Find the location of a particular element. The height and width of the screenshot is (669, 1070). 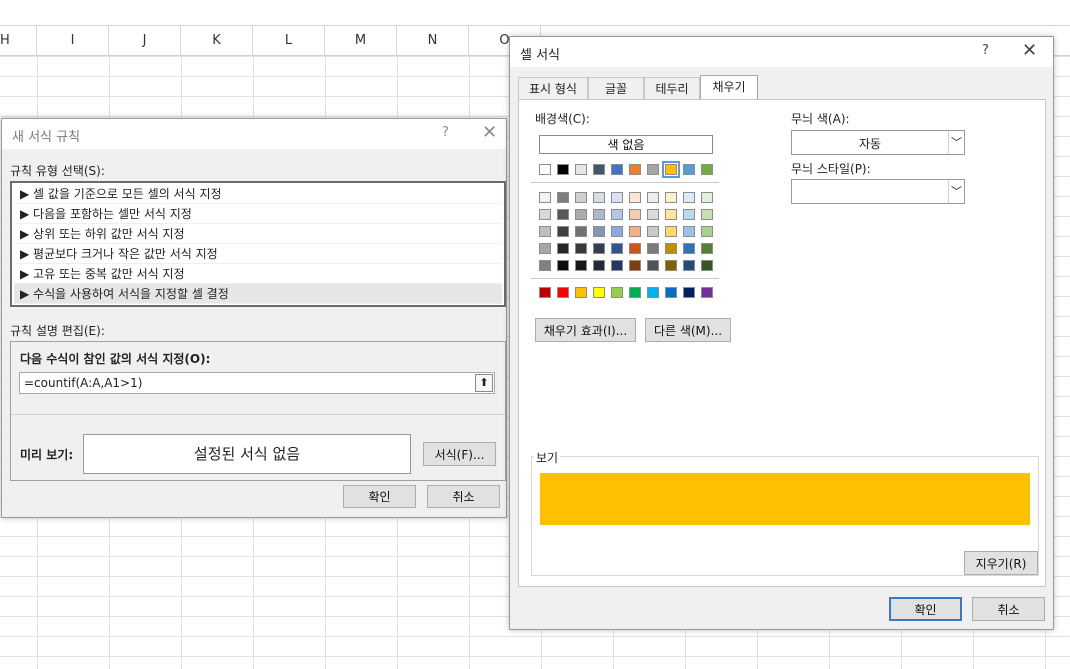

rule-type-item: ▶ 상위 또는 하위 값만 서식 지정 is located at coordinates (258, 234).